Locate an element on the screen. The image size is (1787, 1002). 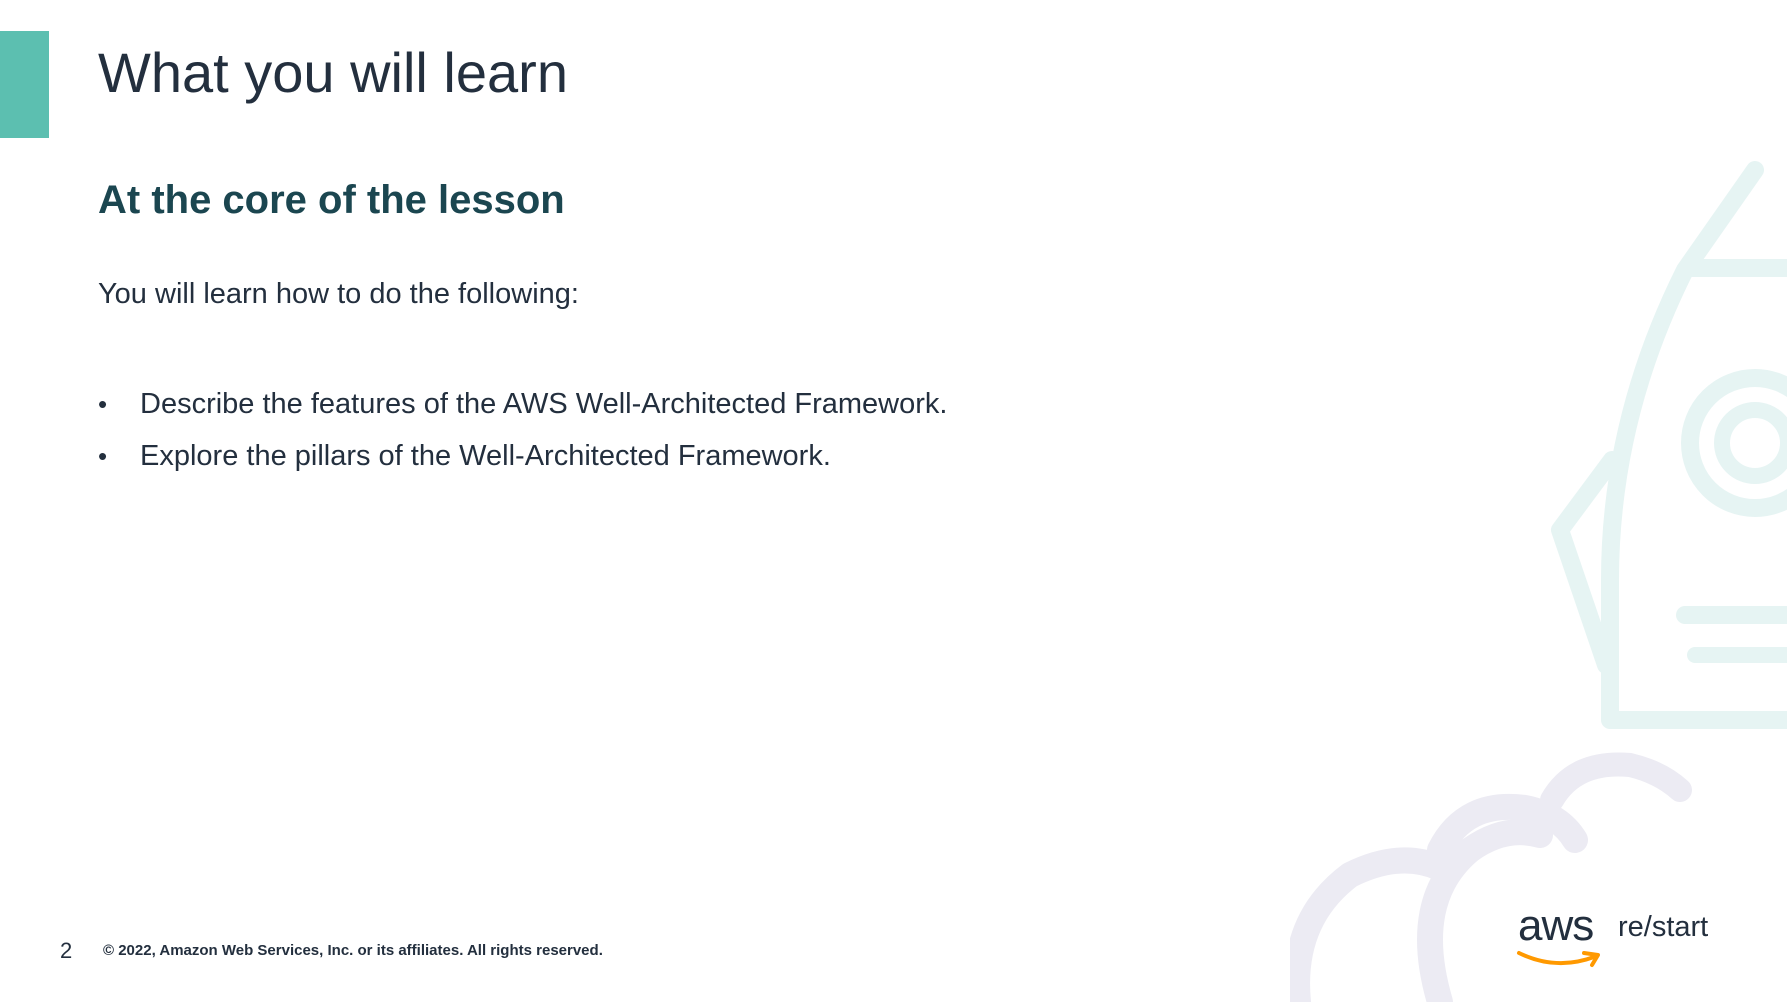
intro-text: You will learn how to do the following: is located at coordinates (338, 294).